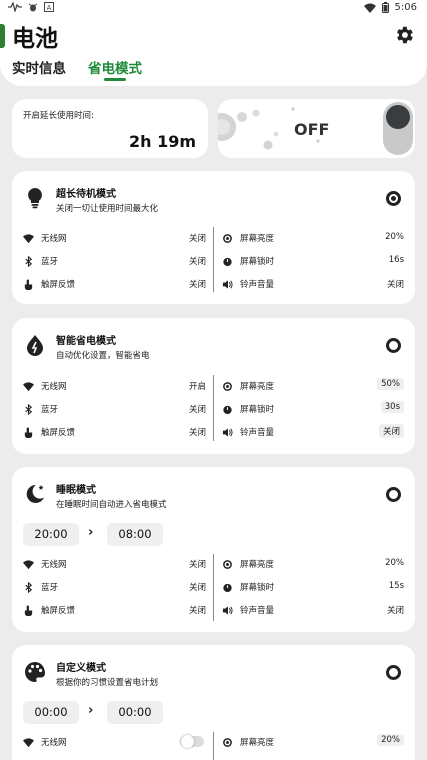  I want to click on toggle-knob, so click(398, 117).